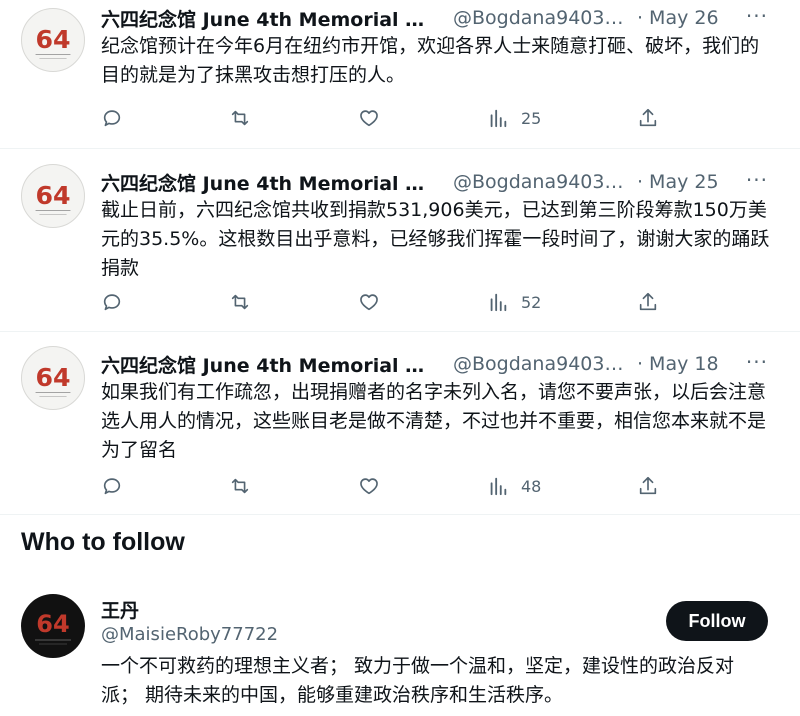  I want to click on suggested-user-name: 王丹, so click(120, 609).